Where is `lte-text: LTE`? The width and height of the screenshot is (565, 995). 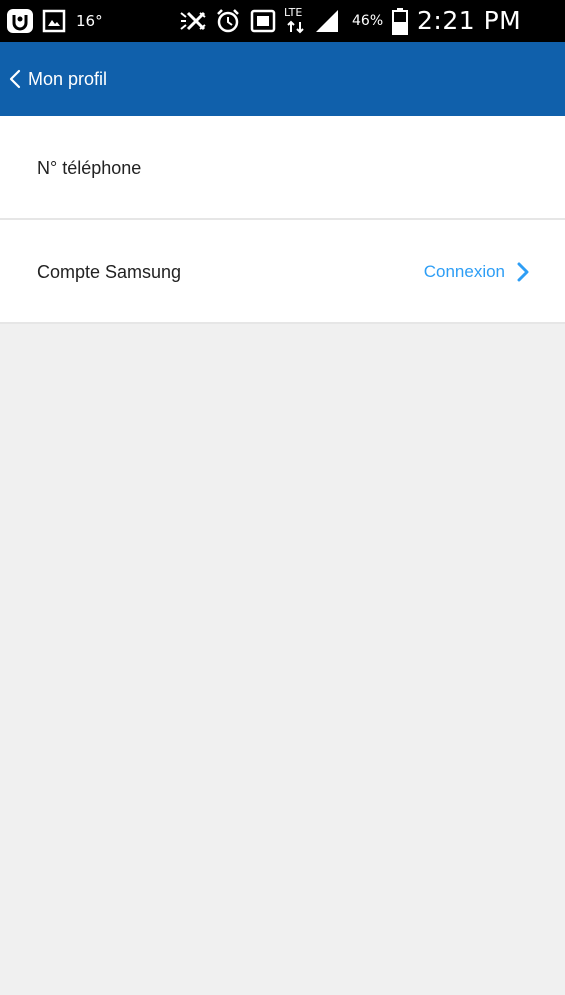 lte-text: LTE is located at coordinates (293, 12).